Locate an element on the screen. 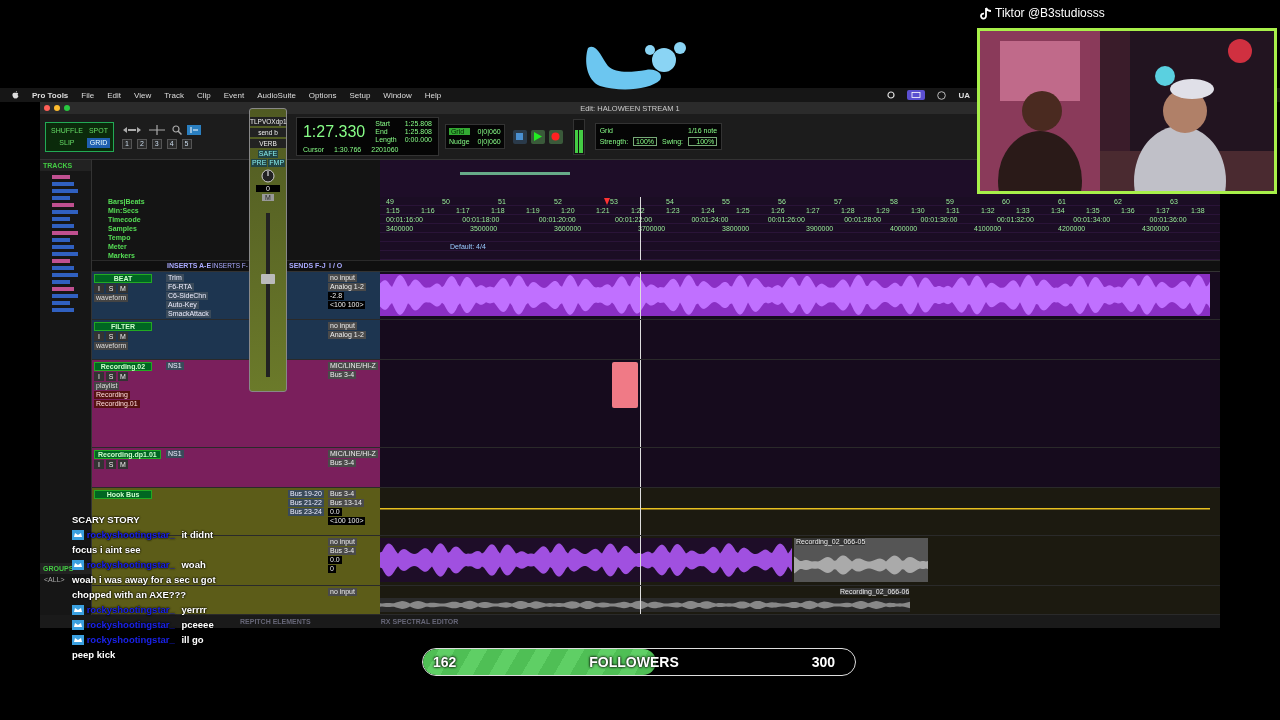  goal-count: 300 is located at coordinates (823, 662).